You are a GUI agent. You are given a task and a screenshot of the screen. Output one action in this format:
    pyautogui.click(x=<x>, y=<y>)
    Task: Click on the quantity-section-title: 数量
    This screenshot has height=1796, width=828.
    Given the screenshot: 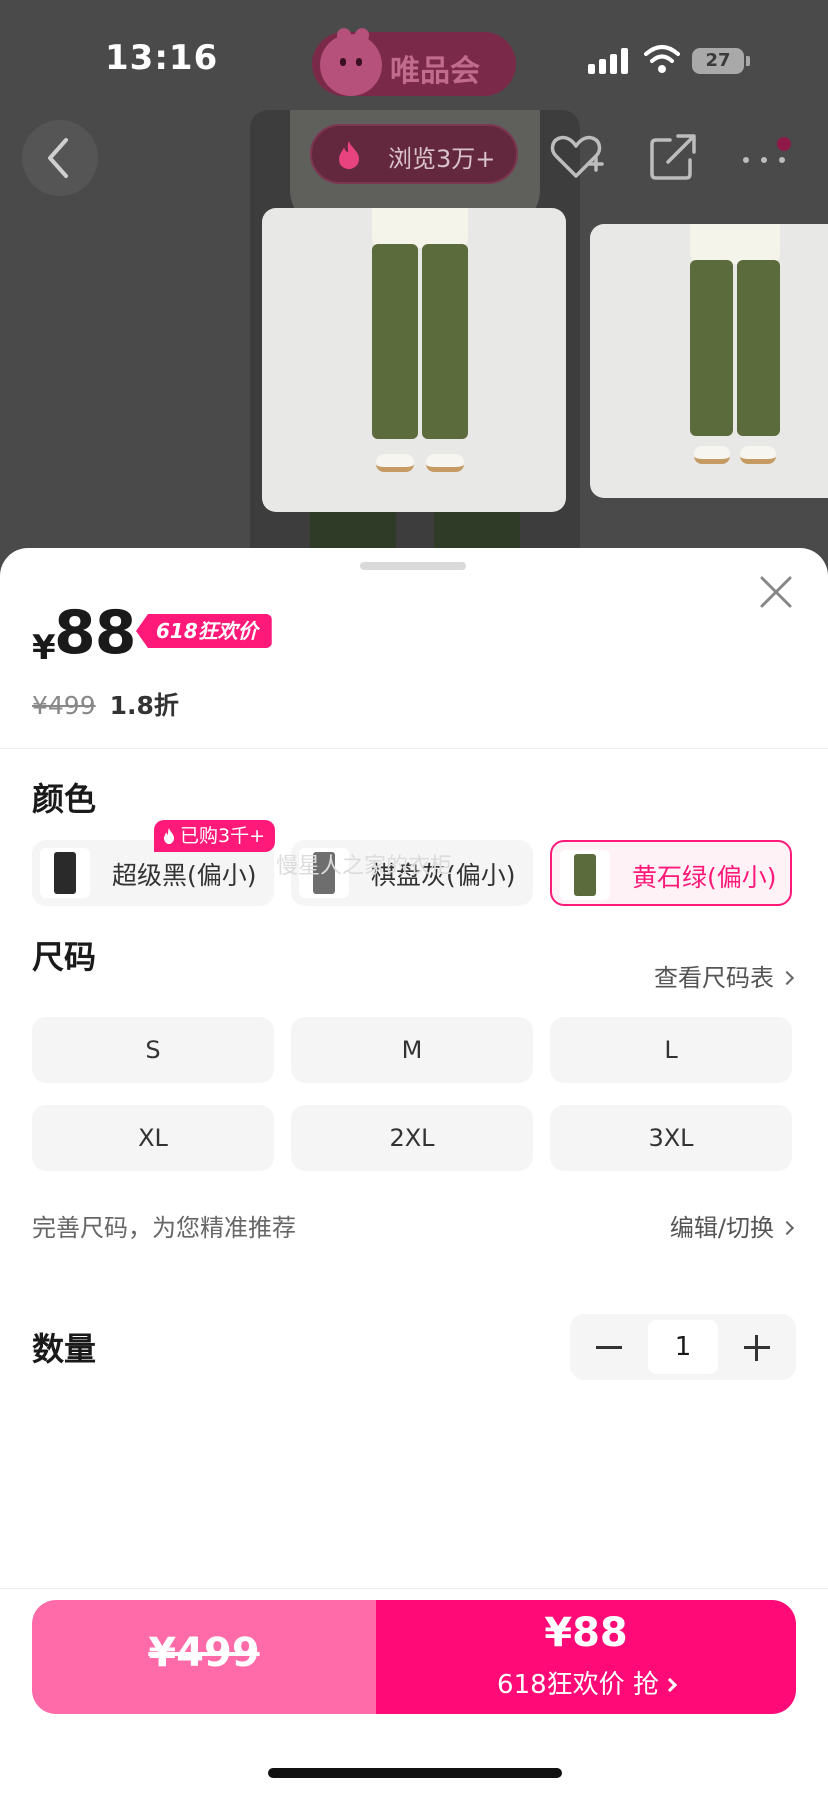 What is the action you would take?
    pyautogui.click(x=64, y=1349)
    